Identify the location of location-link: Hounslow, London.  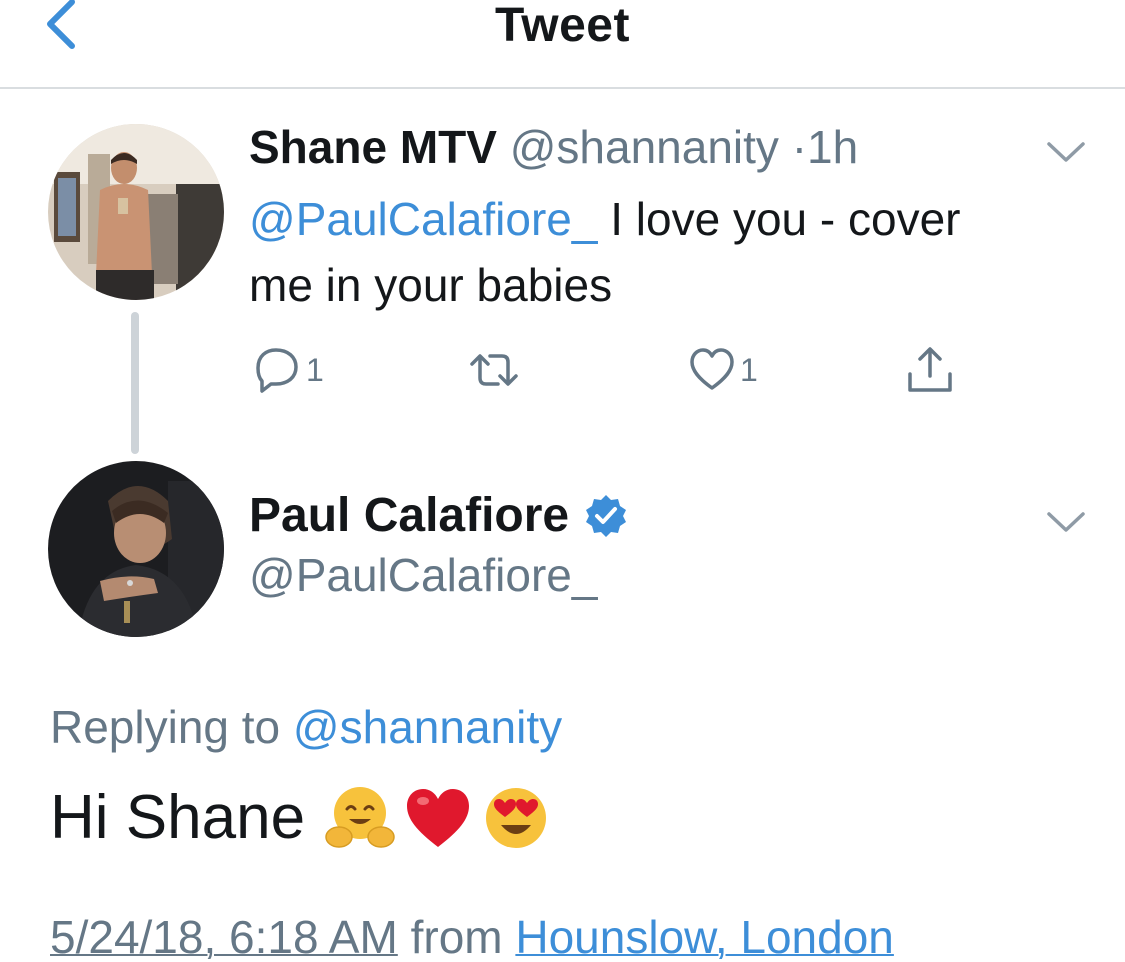
(704, 936).